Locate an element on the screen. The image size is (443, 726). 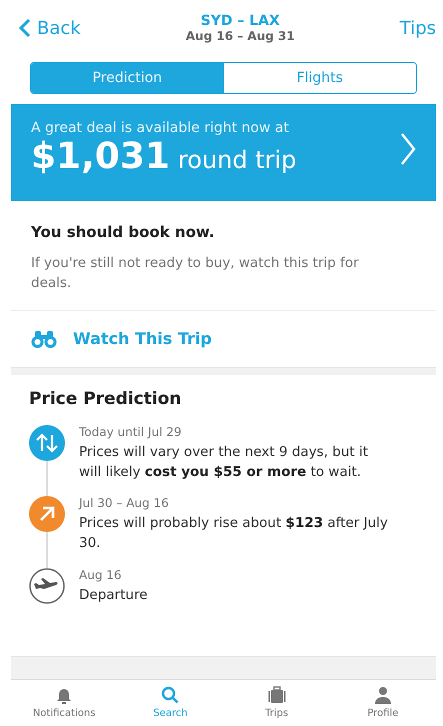
prediction-text: Prices will vary over the next 9 days, but it will likely cost you $55 or more to wait. is located at coordinates (224, 462).